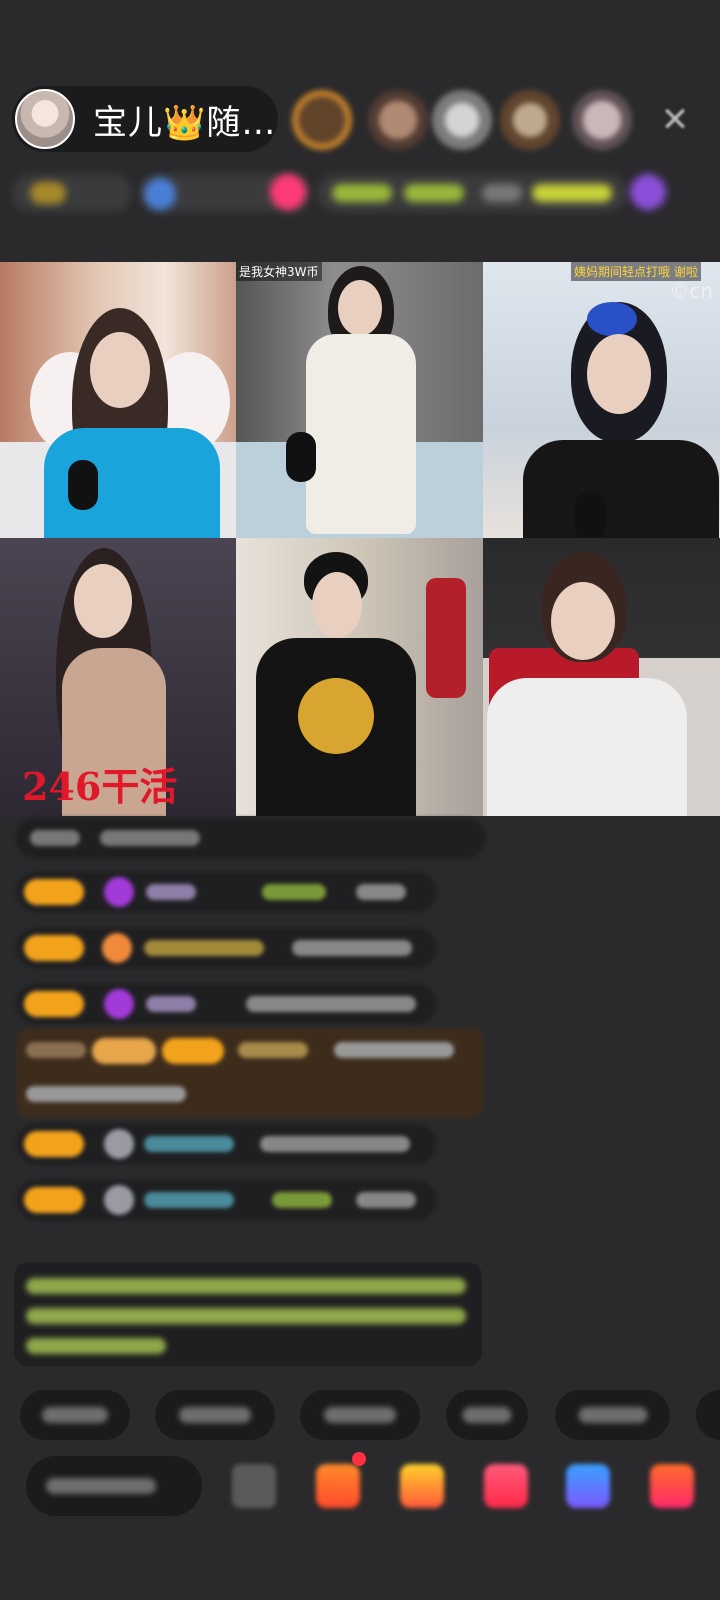 Image resolution: width=720 pixels, height=1600 pixels. I want to click on more-icon, so click(672, 1486).